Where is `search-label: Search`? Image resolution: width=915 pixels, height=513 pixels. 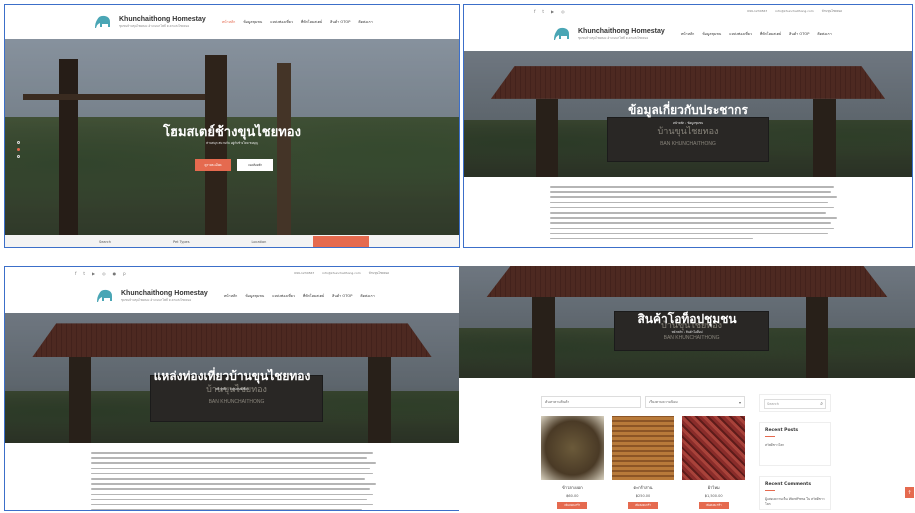 search-label: Search is located at coordinates (105, 242).